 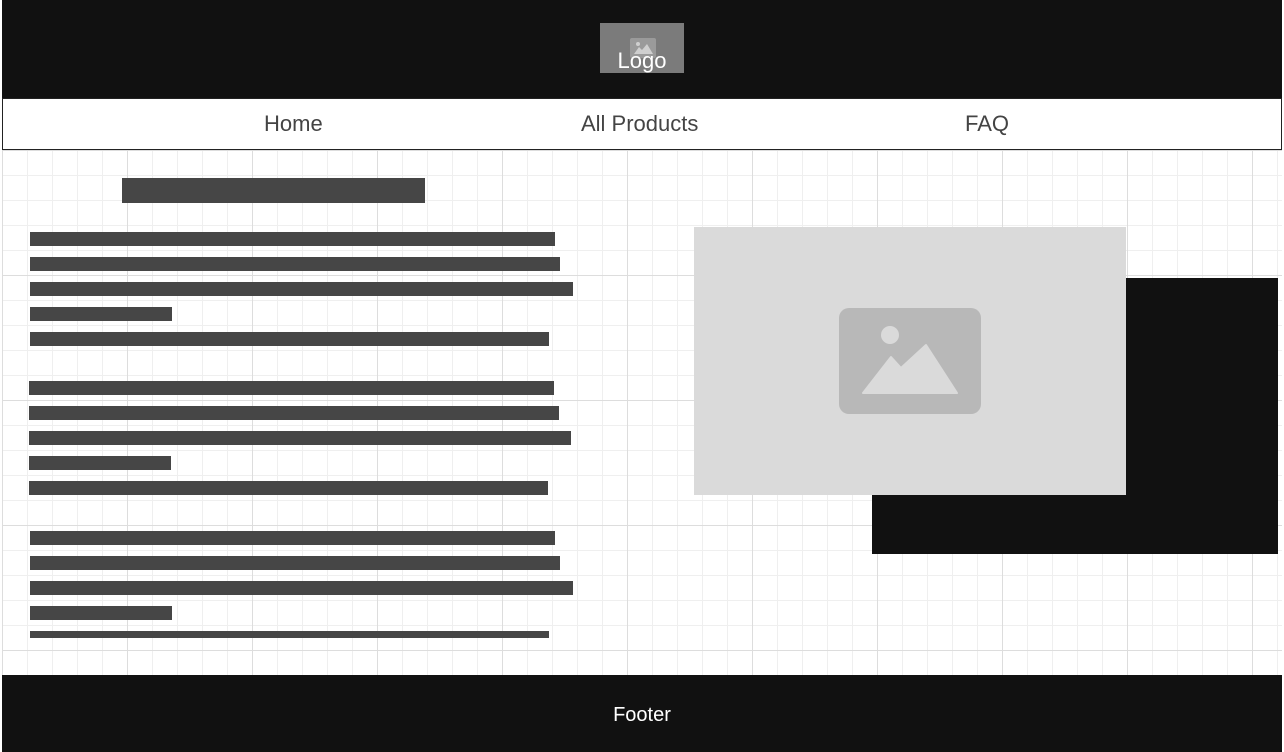 I want to click on site-header: Logo, so click(x=642, y=49).